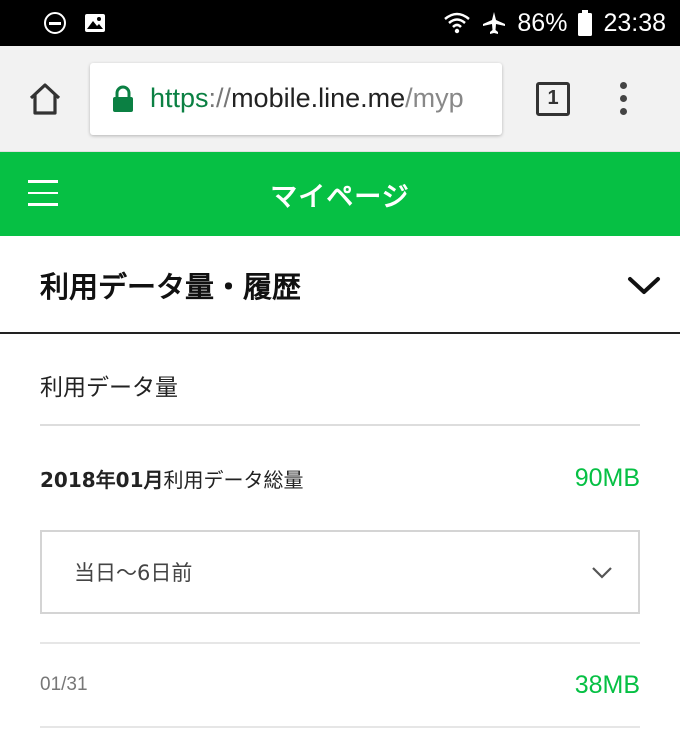 The width and height of the screenshot is (680, 740). I want to click on divider, so click(340, 727).